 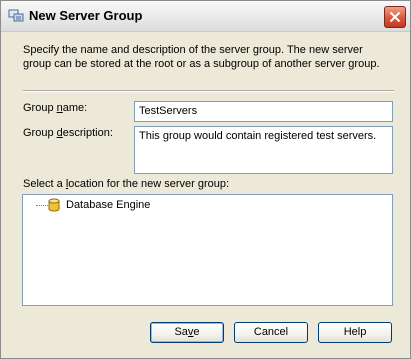 I want to click on group-description-label: Group description:, so click(x=68, y=133).